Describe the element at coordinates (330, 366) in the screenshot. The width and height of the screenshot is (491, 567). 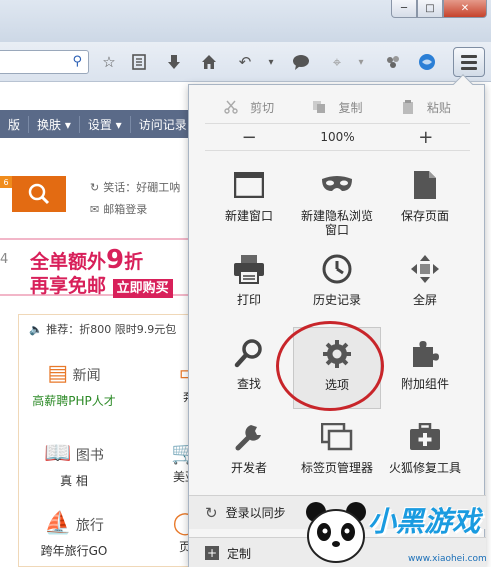
I see `highlight-ellipse` at that location.